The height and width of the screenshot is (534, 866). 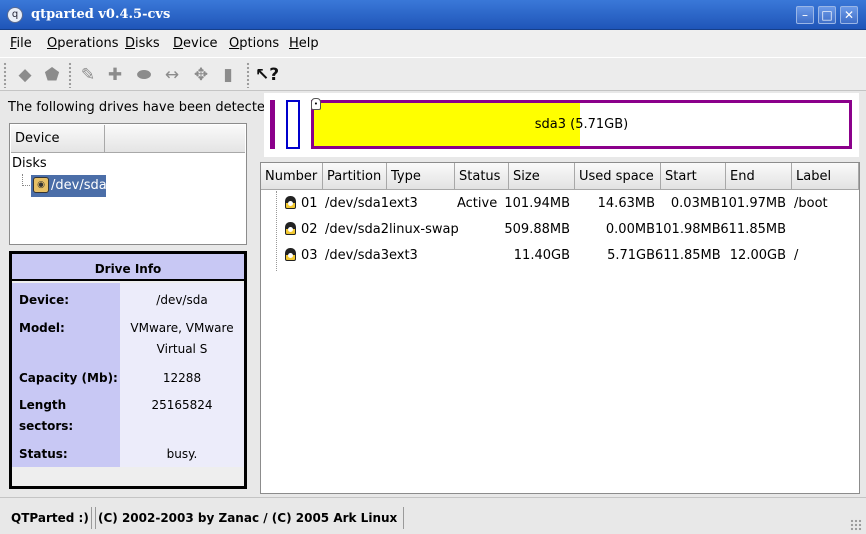 What do you see at coordinates (688, 229) in the screenshot?
I see `cell-start: 101.98MB` at bounding box center [688, 229].